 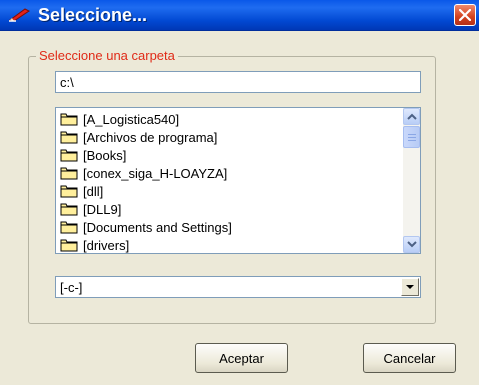 I want to click on group-legend: Seleccione una carpeta, so click(x=107, y=55).